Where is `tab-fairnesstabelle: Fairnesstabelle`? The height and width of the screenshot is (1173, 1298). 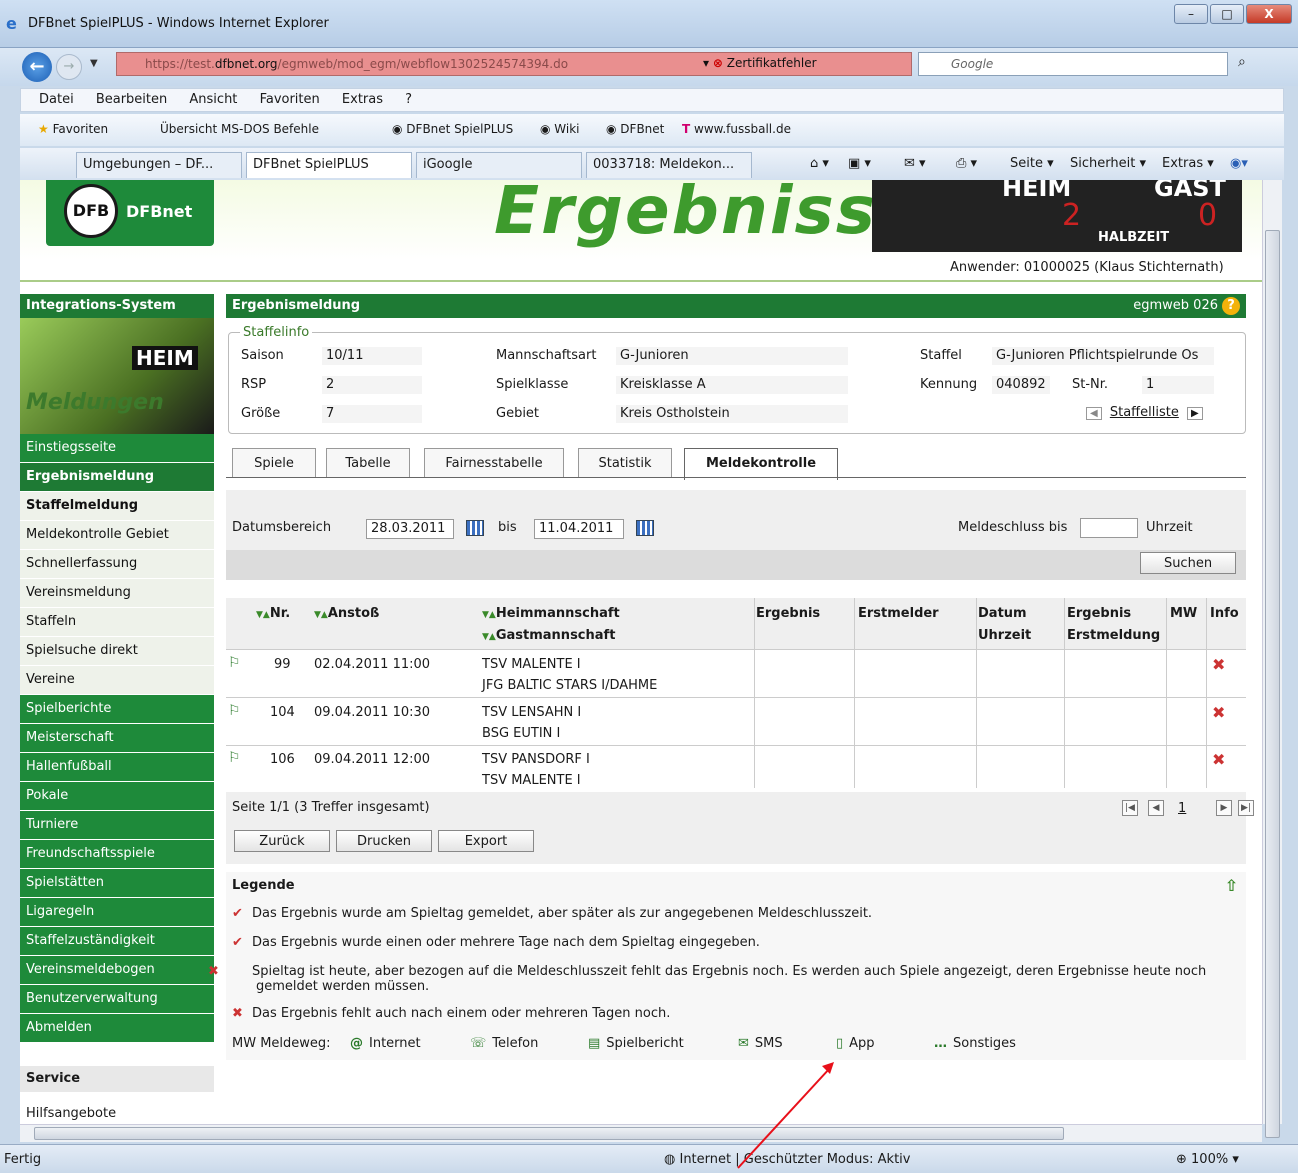
tab-fairnesstabelle: Fairnesstabelle is located at coordinates (494, 463).